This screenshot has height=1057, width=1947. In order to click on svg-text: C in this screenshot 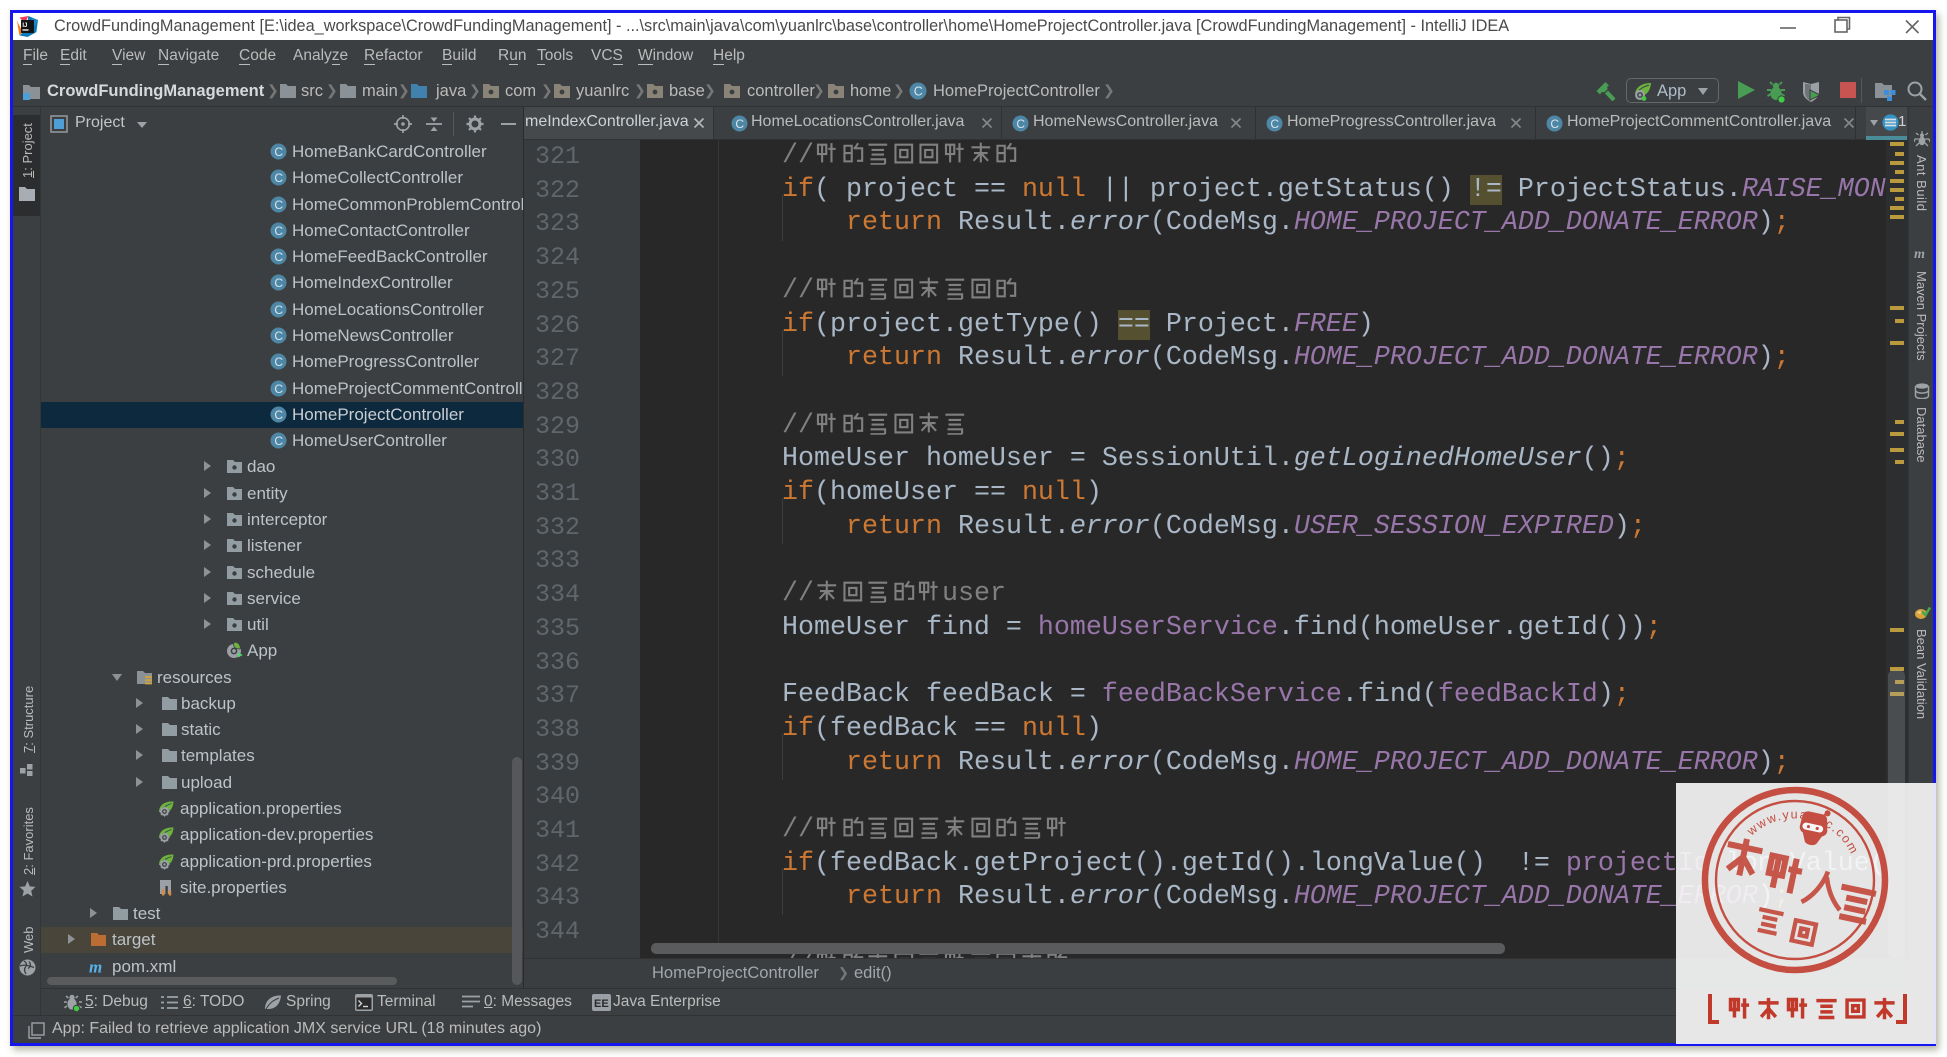, I will do `click(918, 92)`.